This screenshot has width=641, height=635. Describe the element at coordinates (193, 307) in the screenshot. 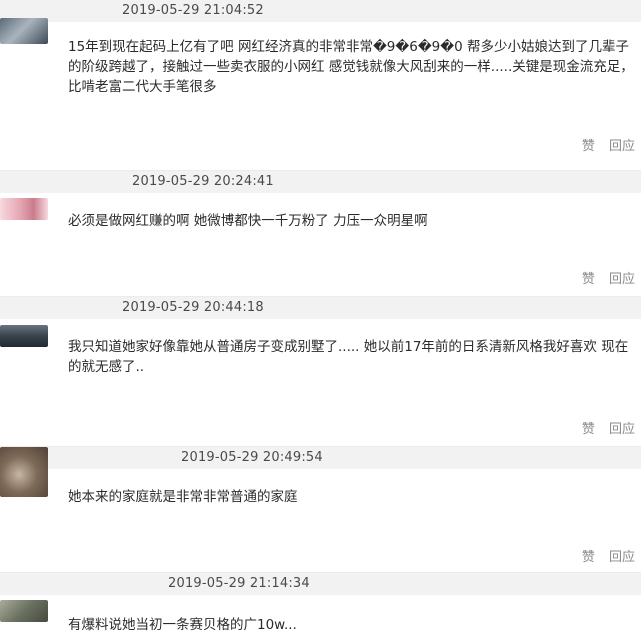

I see `comment-timestamp: 2019-05-29 20:44:18` at that location.